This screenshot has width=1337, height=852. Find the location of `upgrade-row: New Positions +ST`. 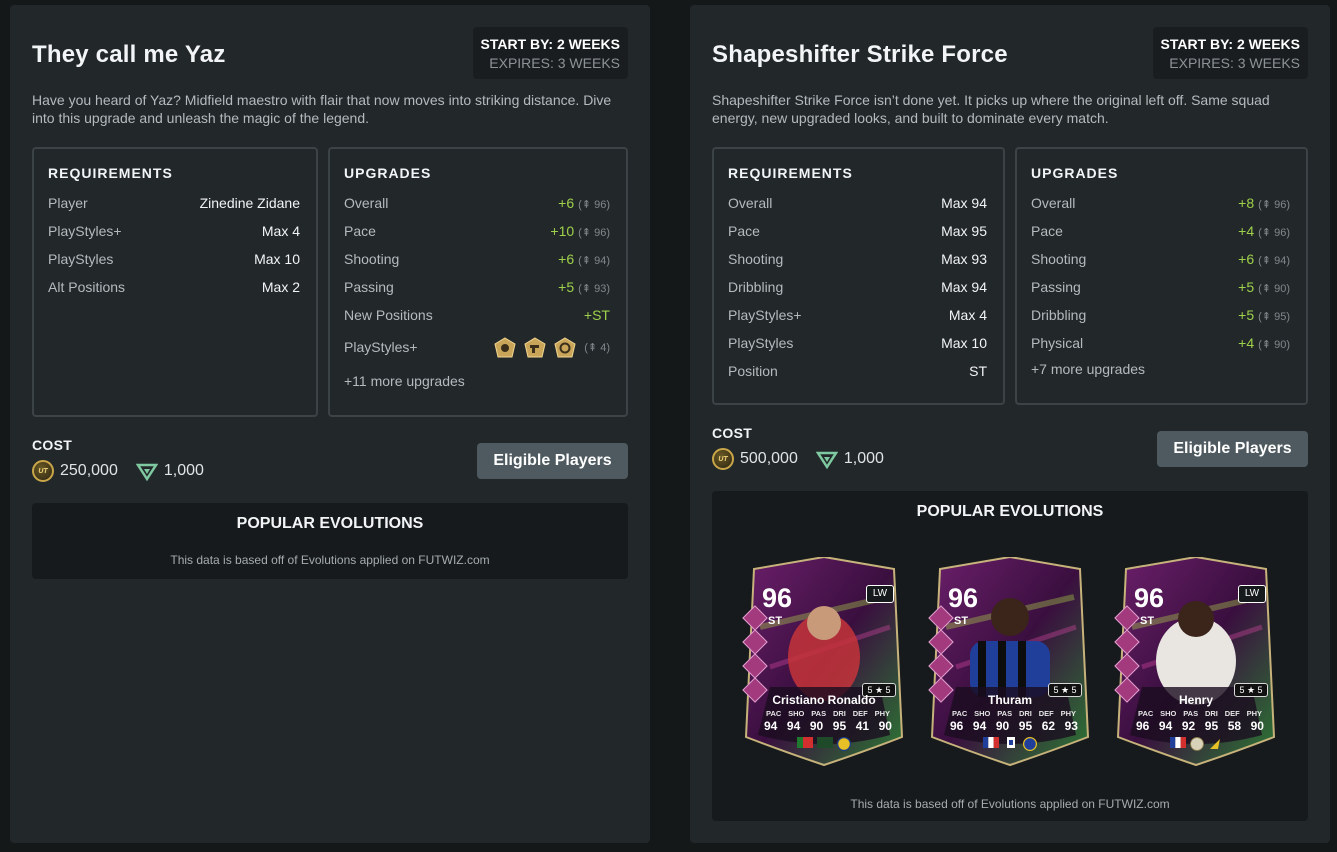

upgrade-row: New Positions +ST is located at coordinates (477, 315).